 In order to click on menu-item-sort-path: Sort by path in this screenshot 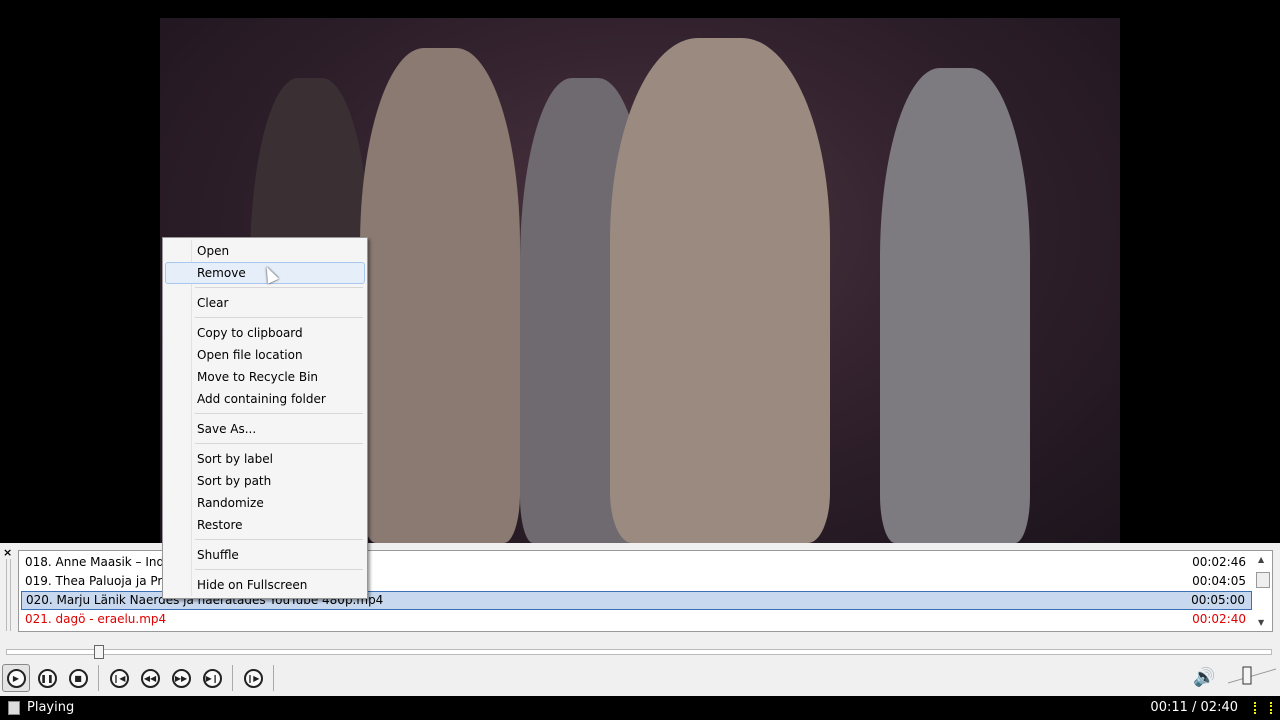, I will do `click(265, 481)`.